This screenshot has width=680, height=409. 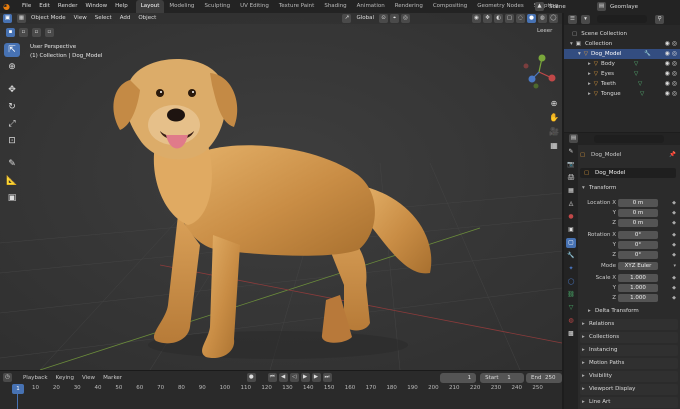 What do you see at coordinates (638, 255) in the screenshot?
I see `rotation-z-field: 0°` at bounding box center [638, 255].